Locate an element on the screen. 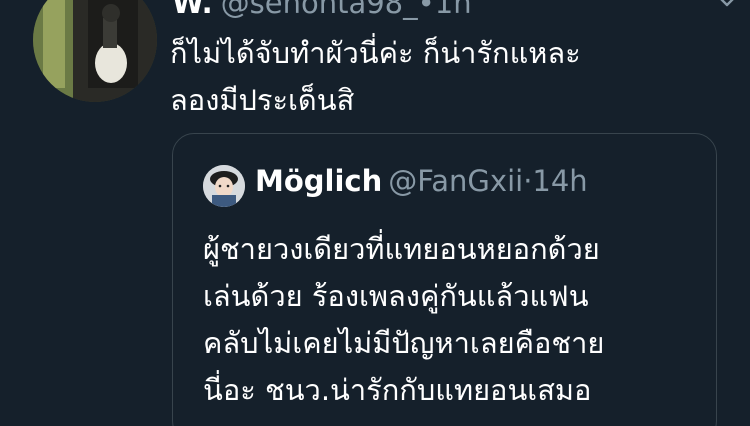 The width and height of the screenshot is (750, 426). quoted-author-name: Möglich is located at coordinates (318, 181).